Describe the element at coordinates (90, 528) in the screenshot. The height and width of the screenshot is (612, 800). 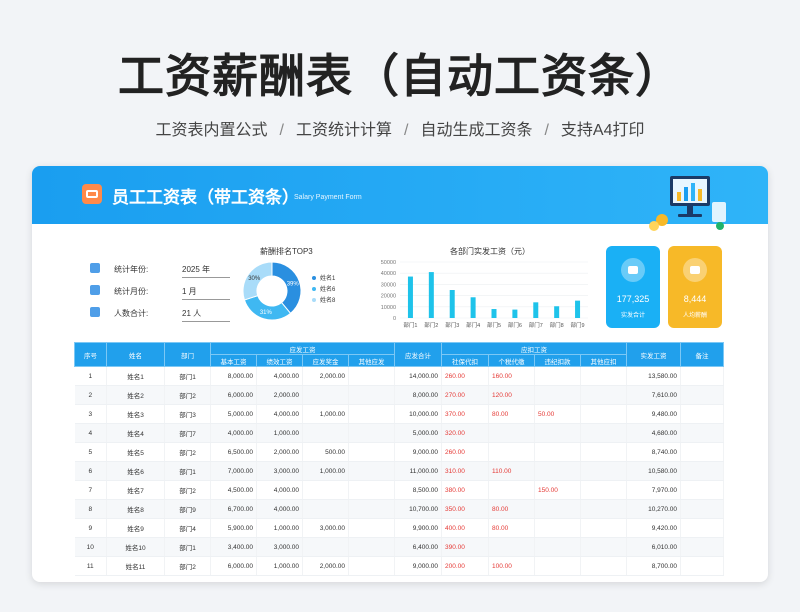
I see `cell-seq: 9` at that location.